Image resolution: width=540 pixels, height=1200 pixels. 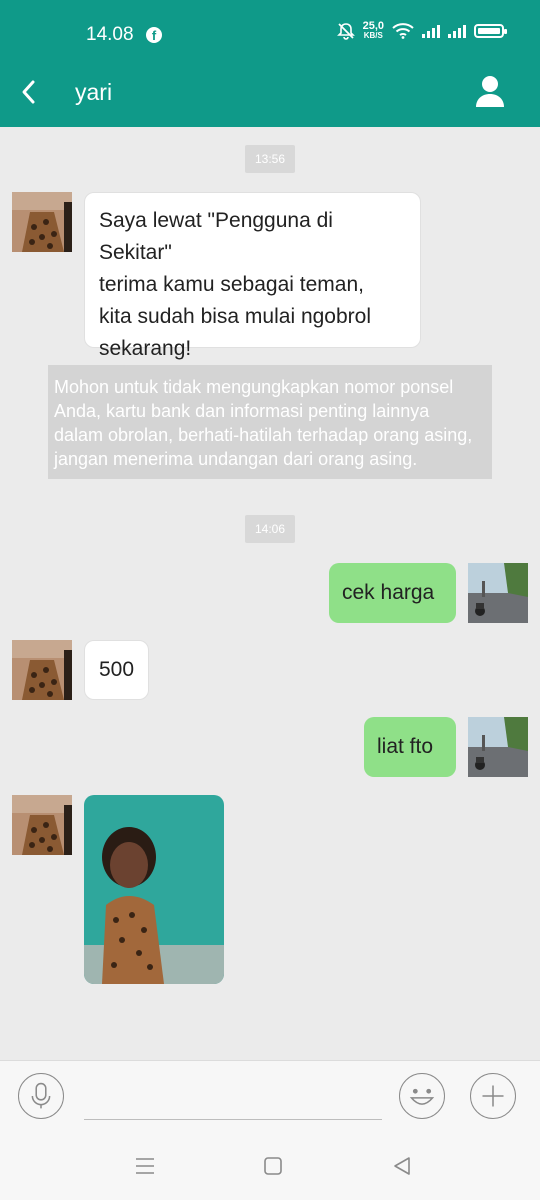 I want to click on app-bar: 14.08 f 25,0 KB/S yari, so click(x=270, y=63).